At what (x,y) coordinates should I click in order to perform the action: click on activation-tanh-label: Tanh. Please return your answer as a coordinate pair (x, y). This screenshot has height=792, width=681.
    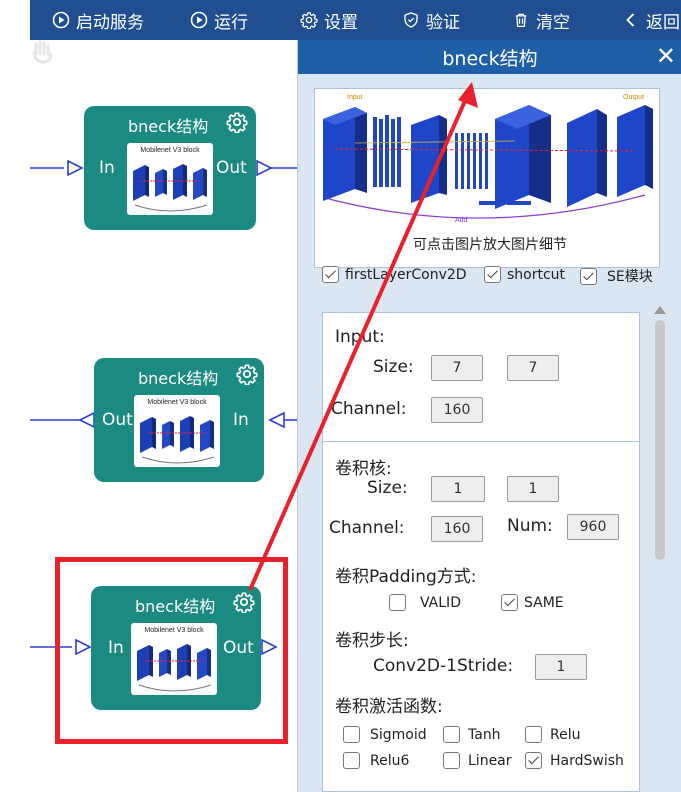
    Looking at the image, I should click on (484, 734).